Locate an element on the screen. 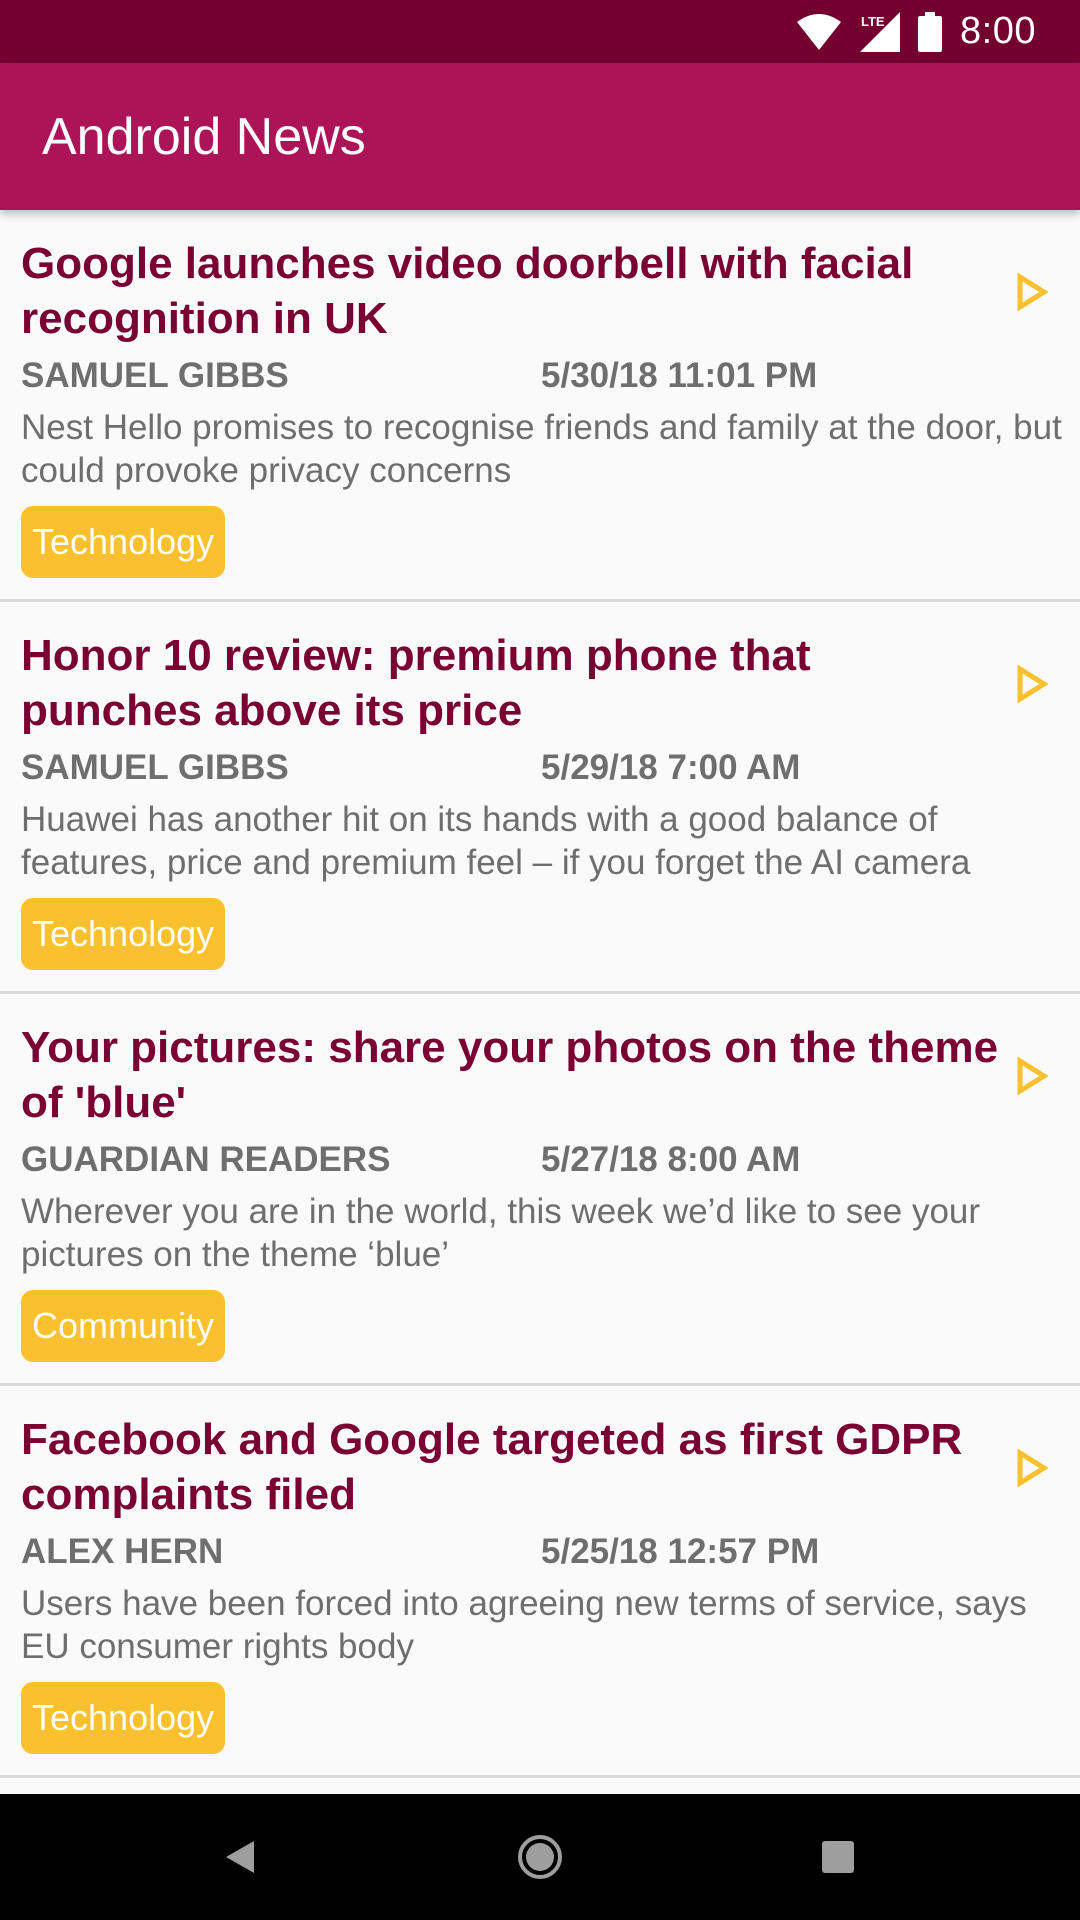 This screenshot has height=1920, width=1080. status-time: 8:00 is located at coordinates (998, 31).